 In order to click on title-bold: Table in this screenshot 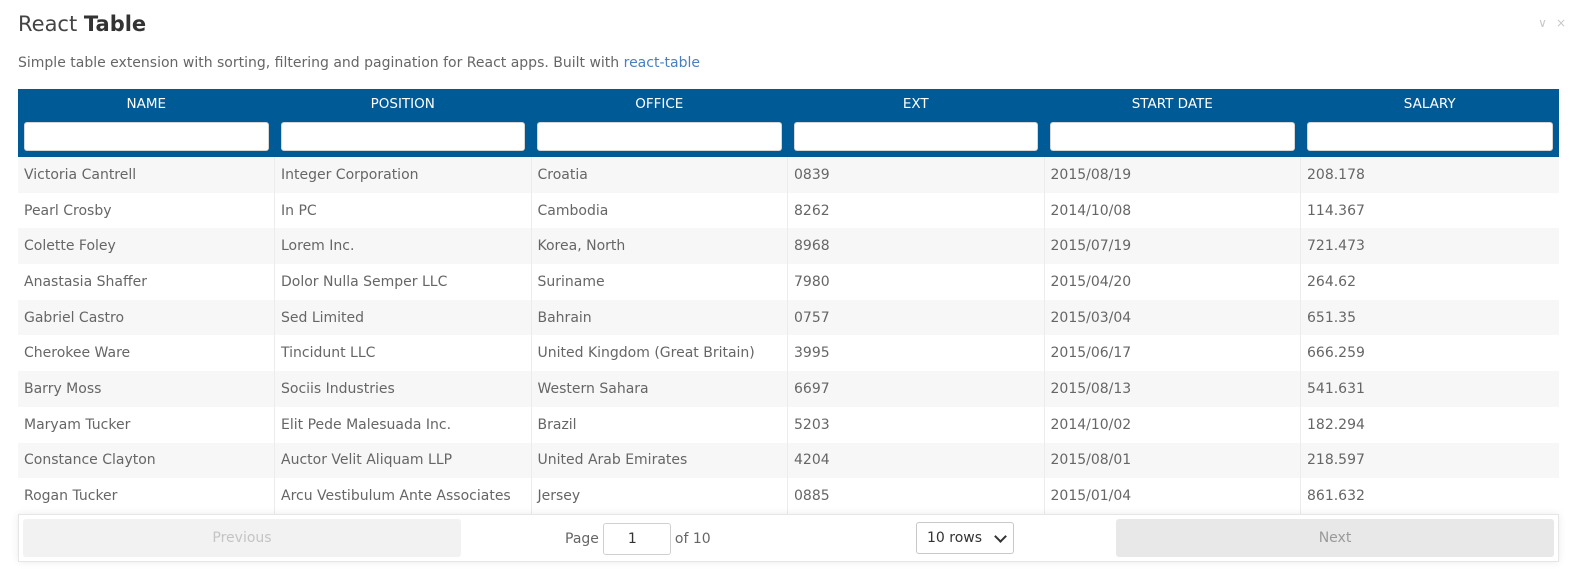, I will do `click(115, 24)`.